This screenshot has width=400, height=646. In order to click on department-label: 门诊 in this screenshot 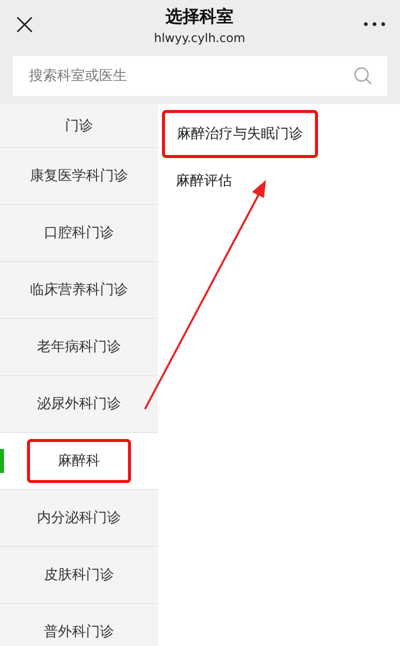, I will do `click(79, 125)`.